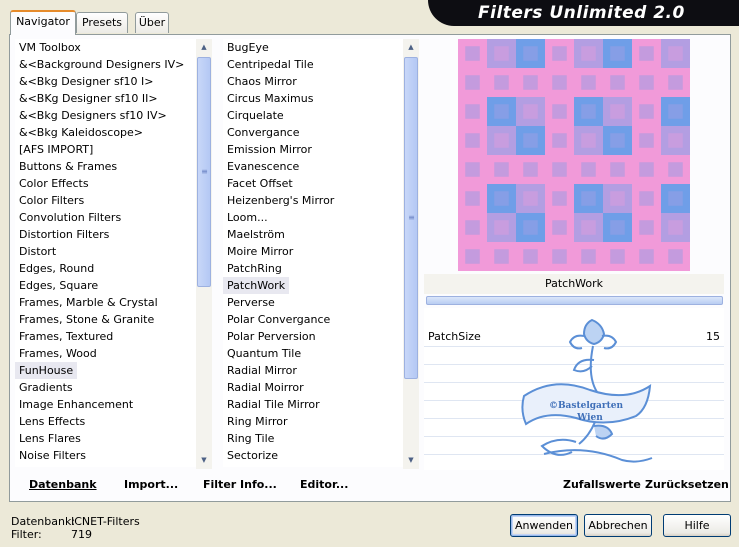  Describe the element at coordinates (254, 268) in the screenshot. I see `filter-item-label: PatchRing` at that location.